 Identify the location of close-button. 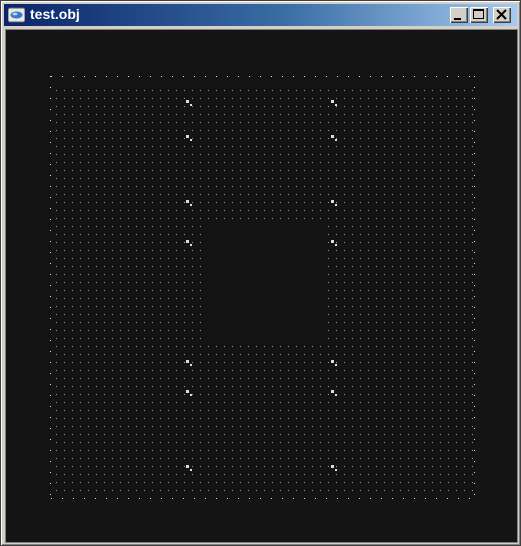
(502, 15).